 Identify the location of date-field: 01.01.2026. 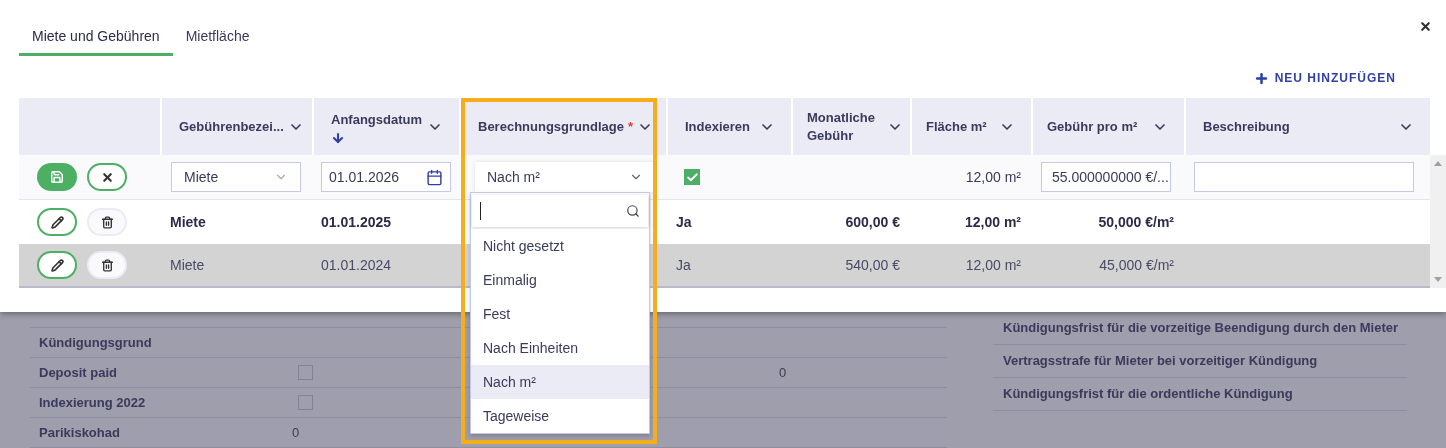
(386, 177).